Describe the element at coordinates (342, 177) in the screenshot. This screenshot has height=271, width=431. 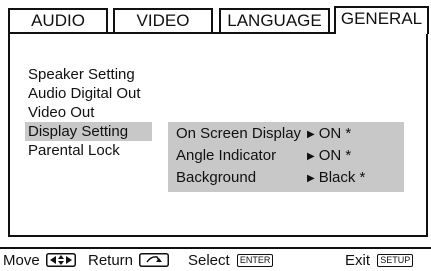
I see `submenu-row-value: Black *` at that location.